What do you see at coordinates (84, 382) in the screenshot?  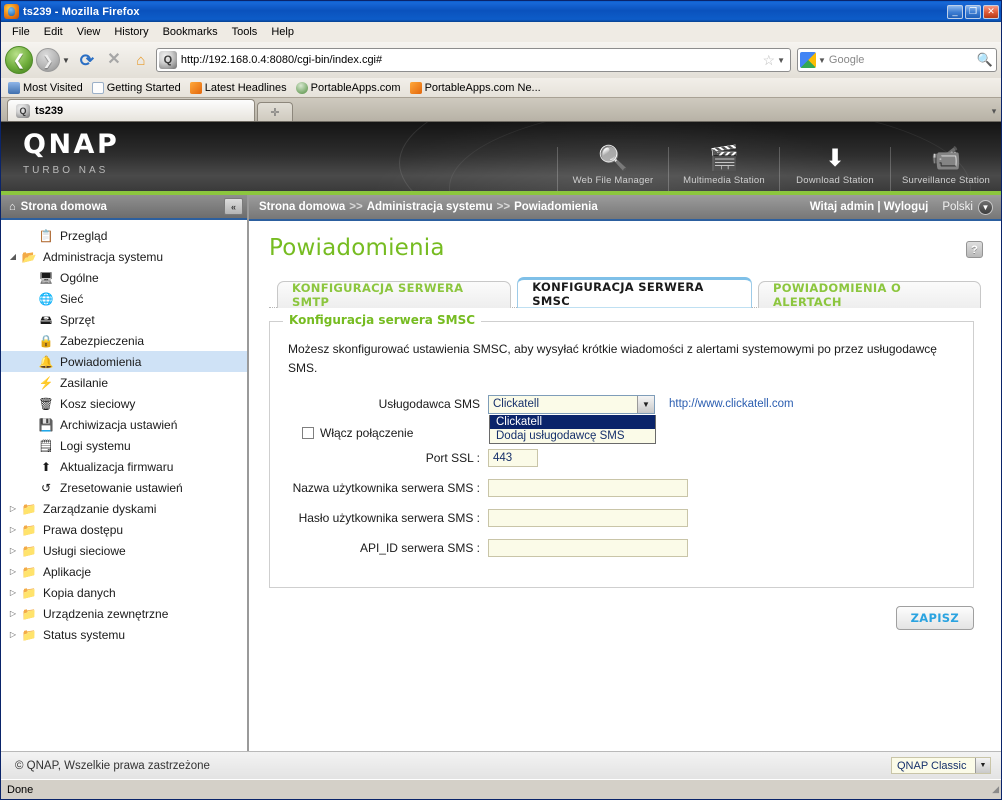 I see `sidebar-item-label: Zasilanie` at bounding box center [84, 382].